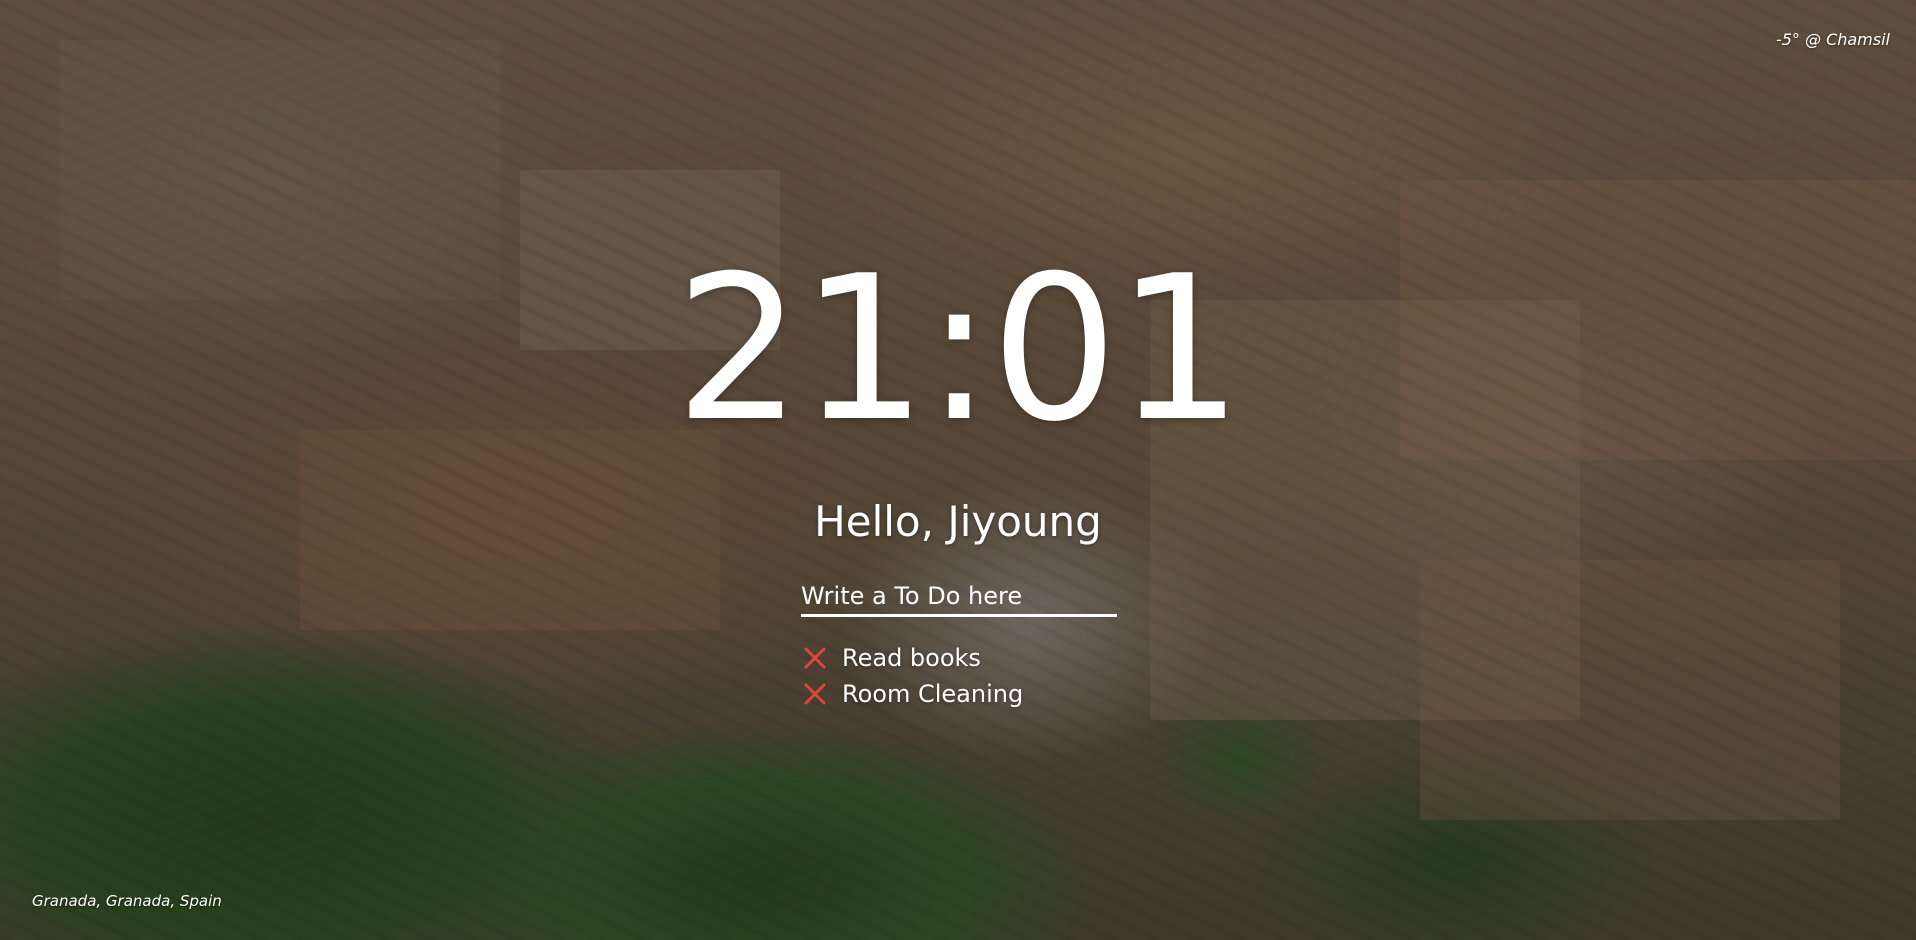  I want to click on todo-item: Read books, so click(911, 658).